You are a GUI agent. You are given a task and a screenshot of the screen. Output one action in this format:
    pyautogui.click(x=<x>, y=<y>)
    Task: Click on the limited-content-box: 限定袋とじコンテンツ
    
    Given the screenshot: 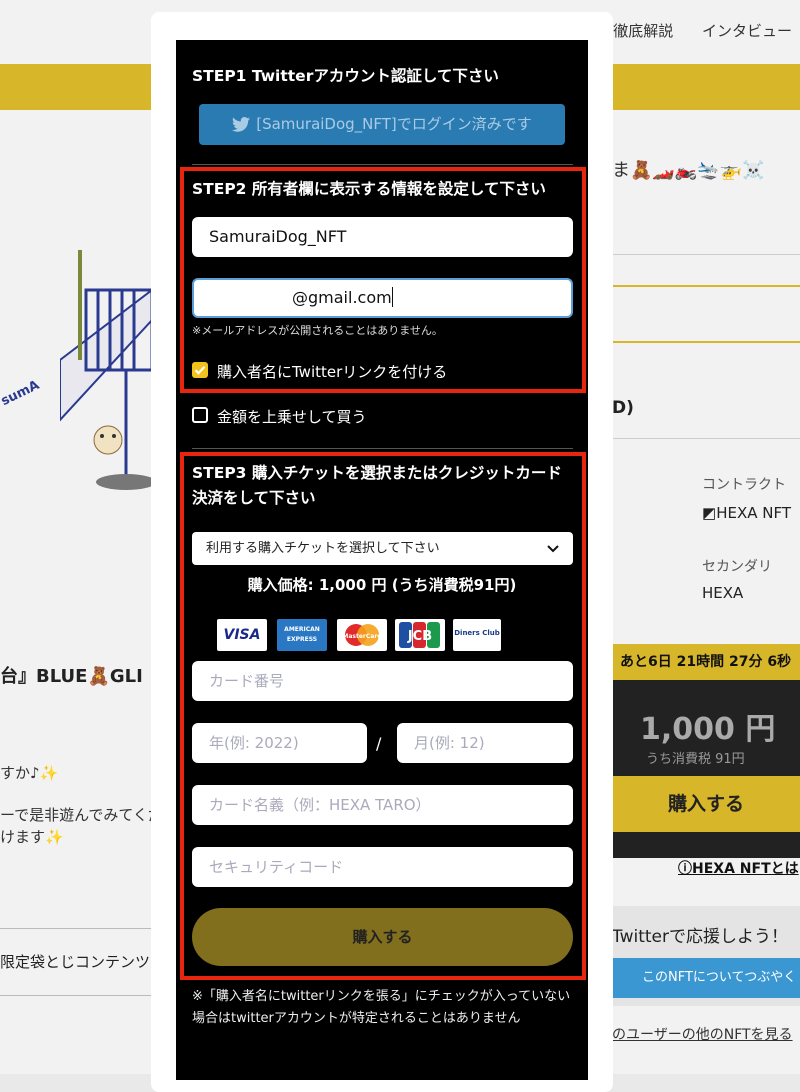 What is the action you would take?
    pyautogui.click(x=76, y=962)
    